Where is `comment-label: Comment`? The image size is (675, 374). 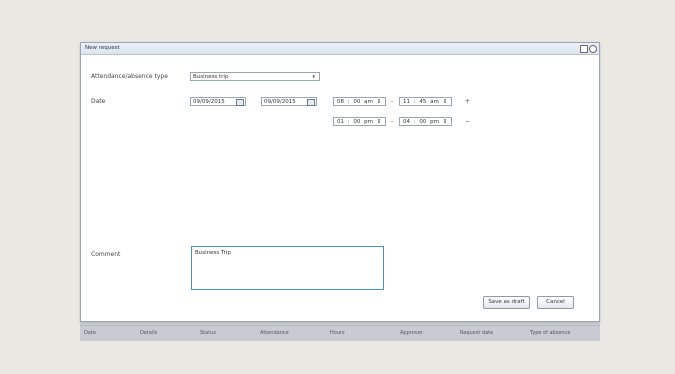
comment-label: Comment is located at coordinates (106, 254).